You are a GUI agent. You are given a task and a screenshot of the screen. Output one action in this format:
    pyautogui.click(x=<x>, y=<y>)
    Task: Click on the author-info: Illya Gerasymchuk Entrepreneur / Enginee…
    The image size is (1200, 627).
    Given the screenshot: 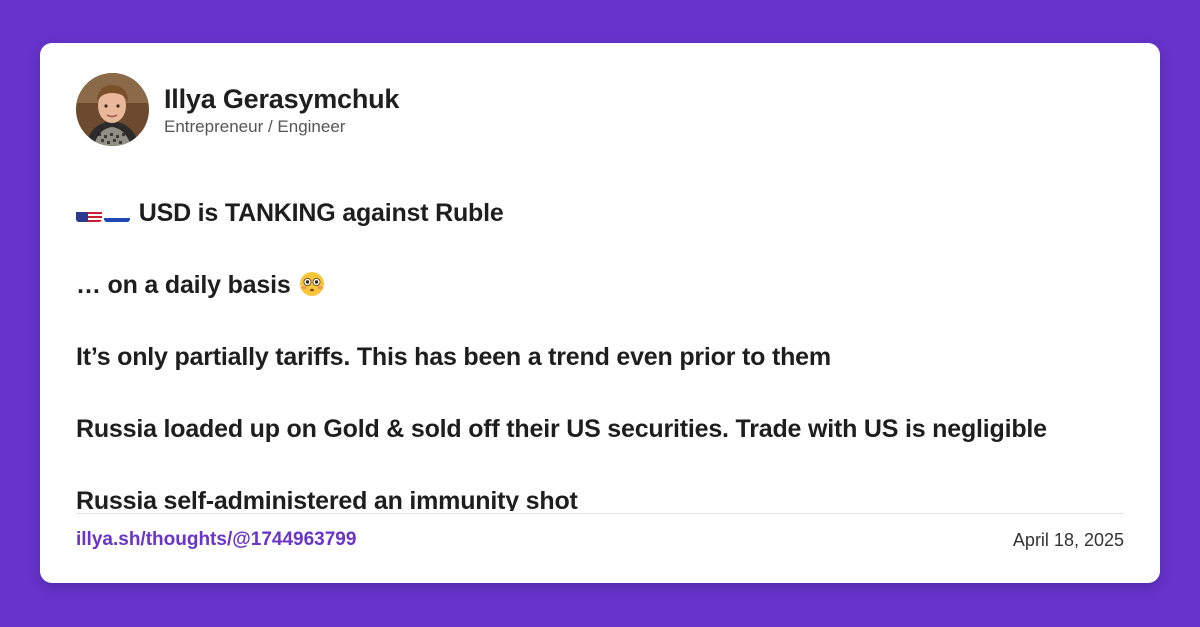 What is the action you would take?
    pyautogui.click(x=281, y=110)
    